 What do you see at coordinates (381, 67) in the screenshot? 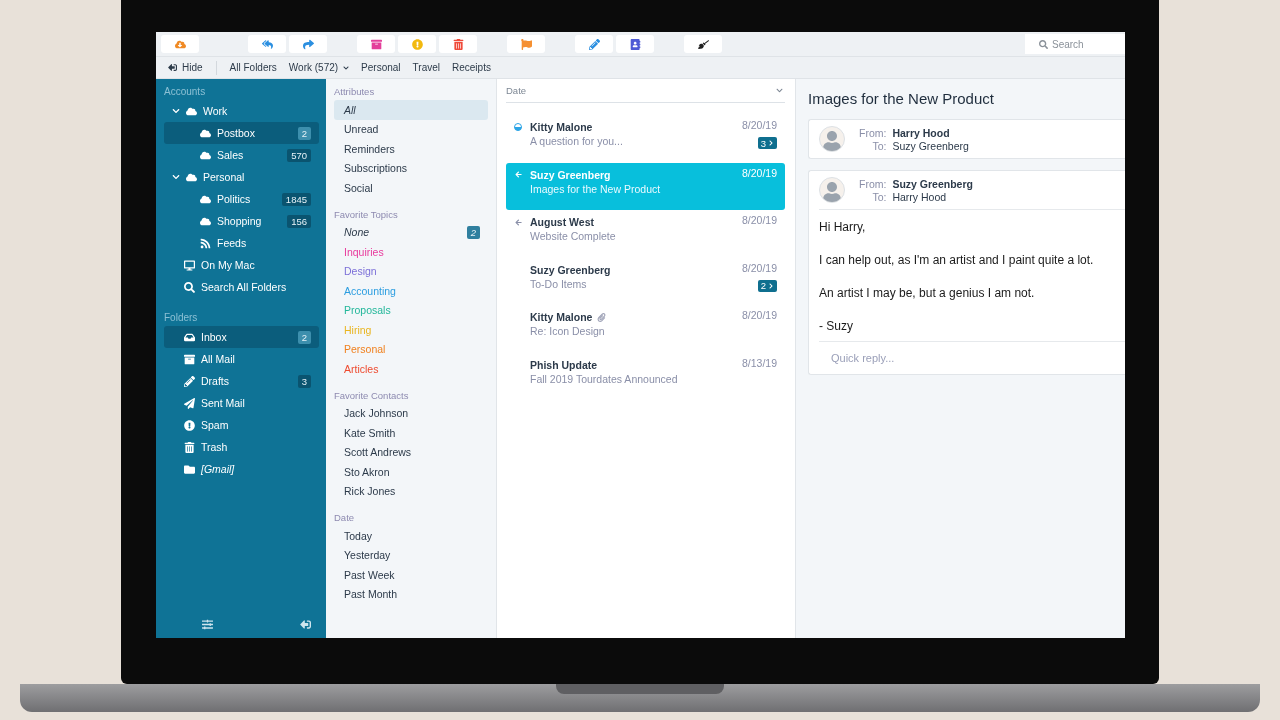
I see `tab: Personal` at bounding box center [381, 67].